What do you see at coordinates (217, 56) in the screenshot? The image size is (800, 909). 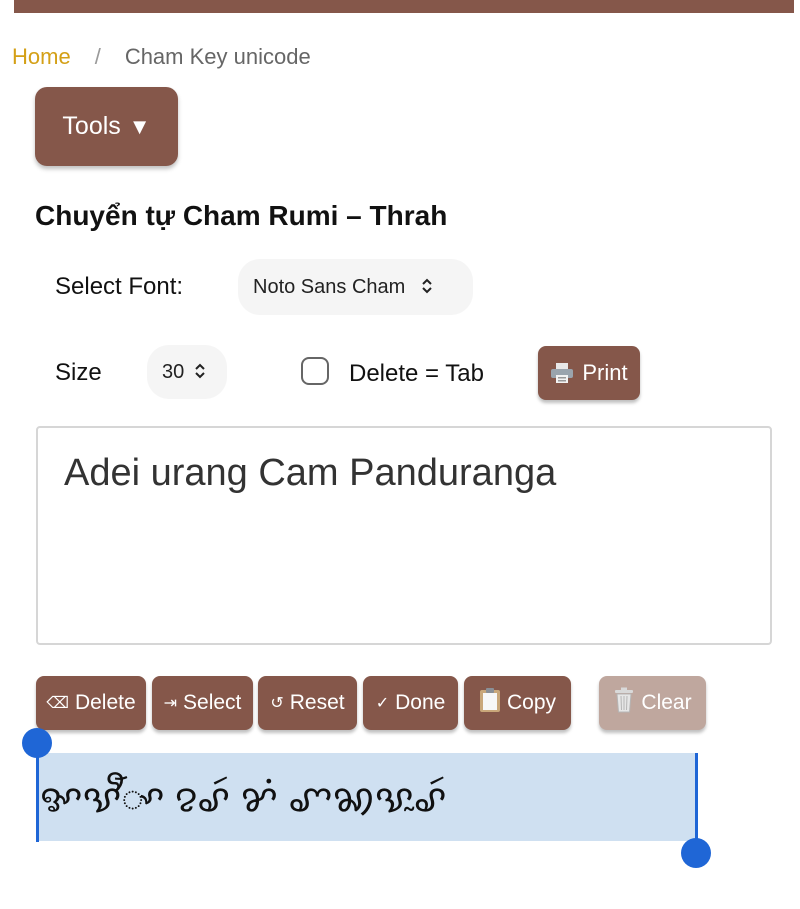 I see `breadcrumb-current: Cham Key unicode` at bounding box center [217, 56].